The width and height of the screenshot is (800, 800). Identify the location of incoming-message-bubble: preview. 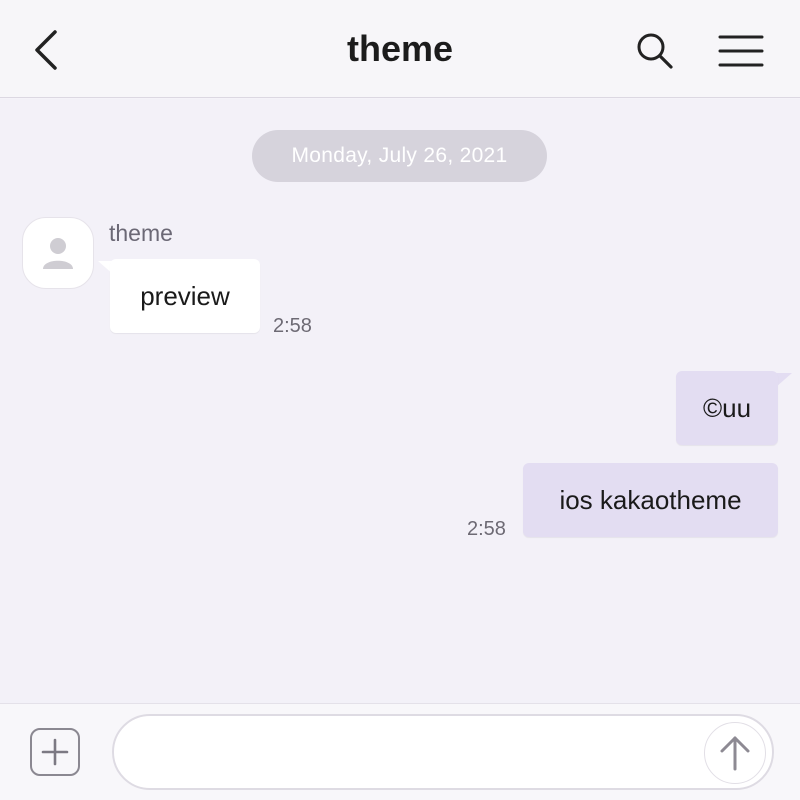
(185, 296).